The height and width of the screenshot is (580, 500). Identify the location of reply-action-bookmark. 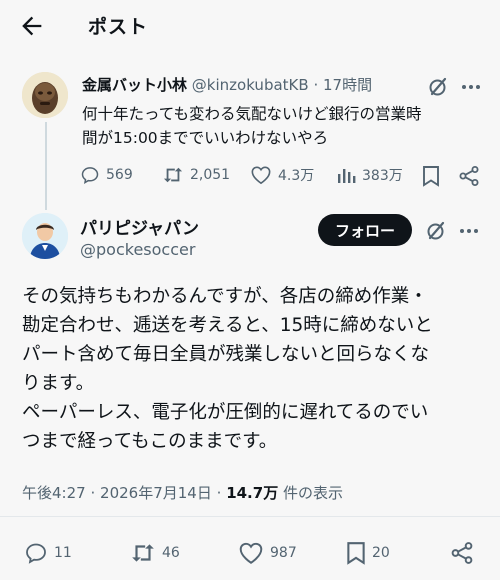
(431, 176).